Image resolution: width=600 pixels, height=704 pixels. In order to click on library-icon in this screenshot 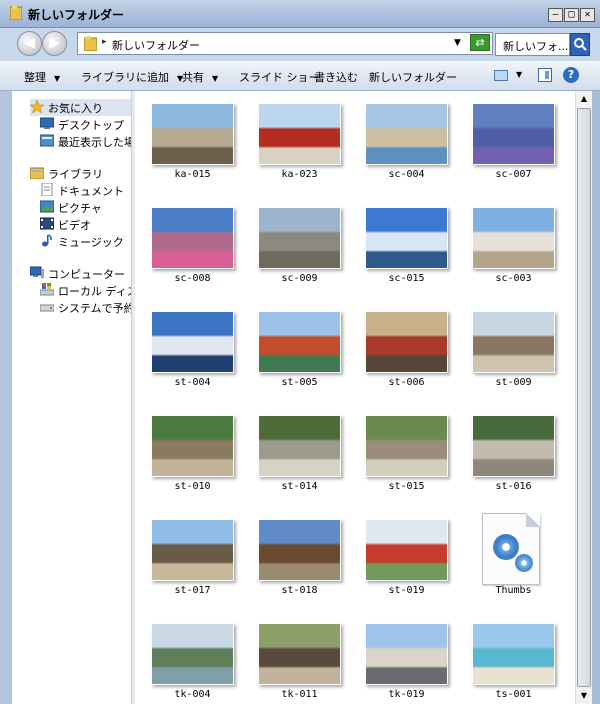, I will do `click(37, 173)`.